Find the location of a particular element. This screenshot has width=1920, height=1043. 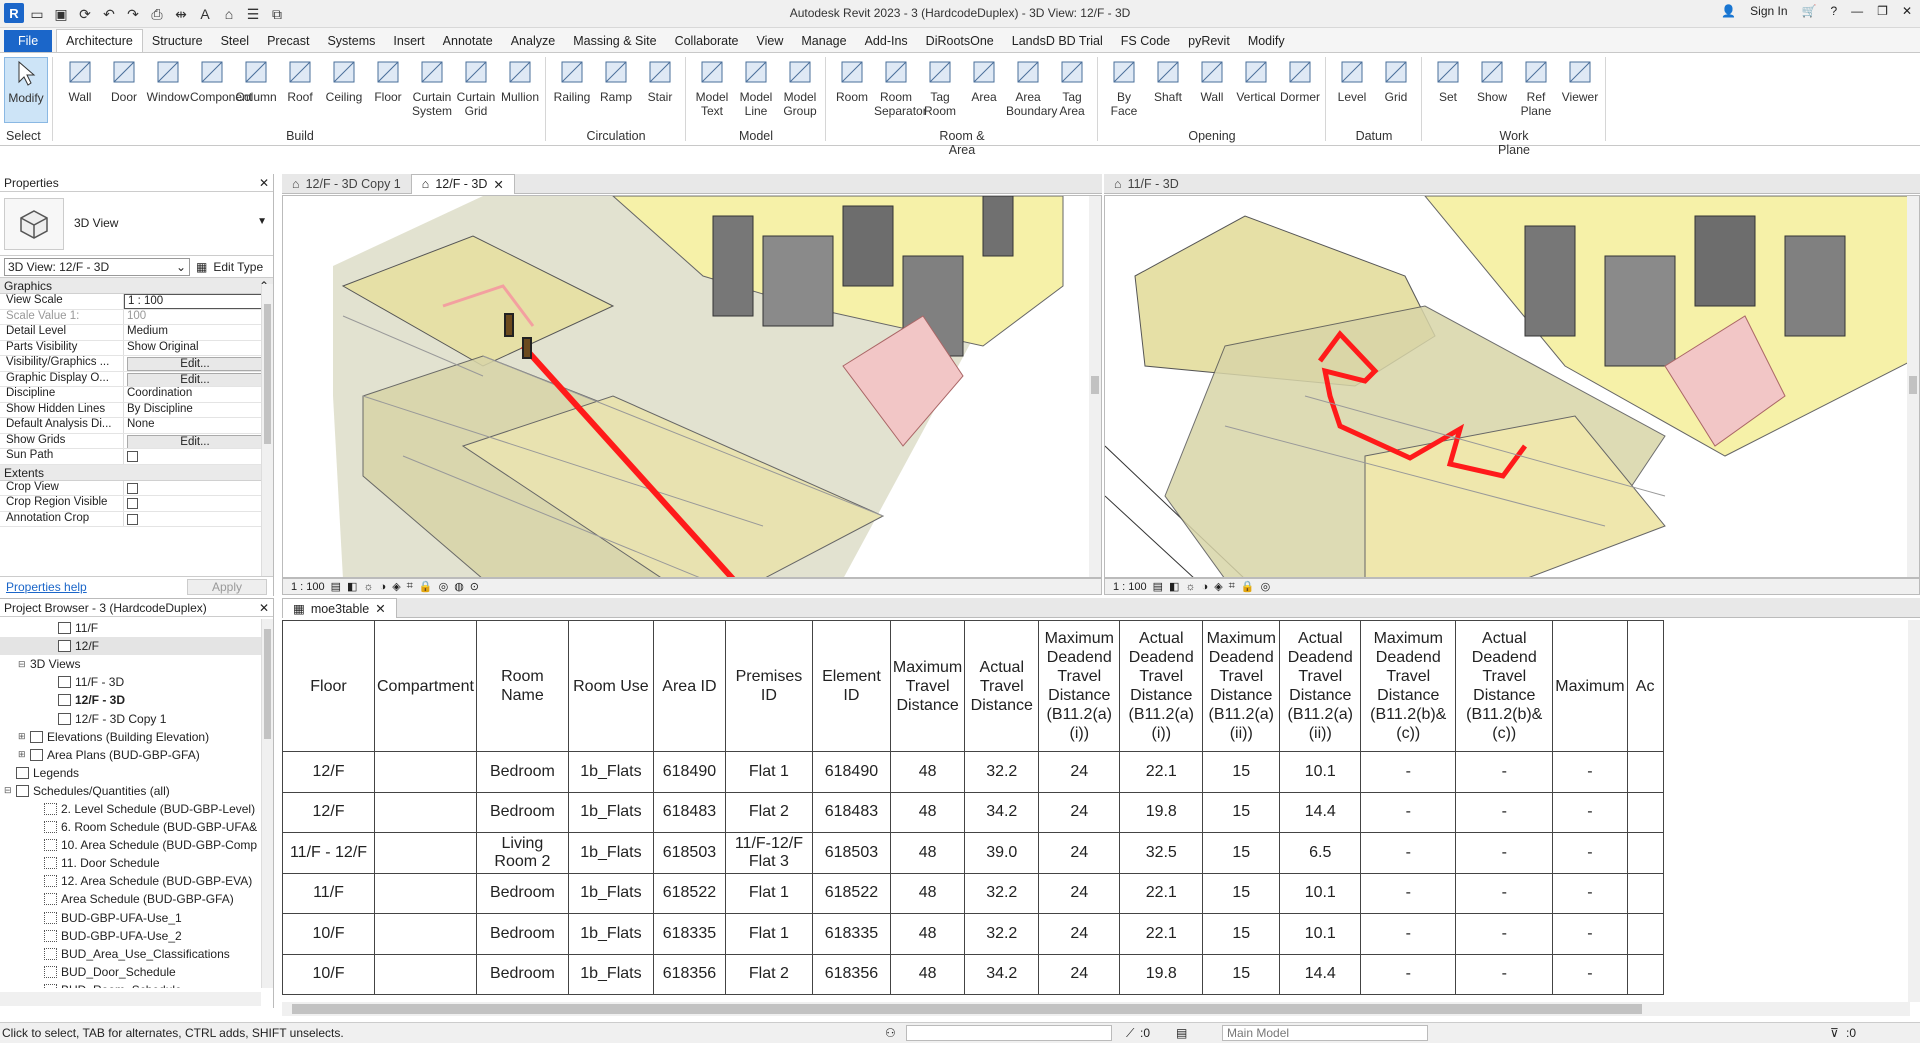

close-button: ✕ is located at coordinates (1907, 11).